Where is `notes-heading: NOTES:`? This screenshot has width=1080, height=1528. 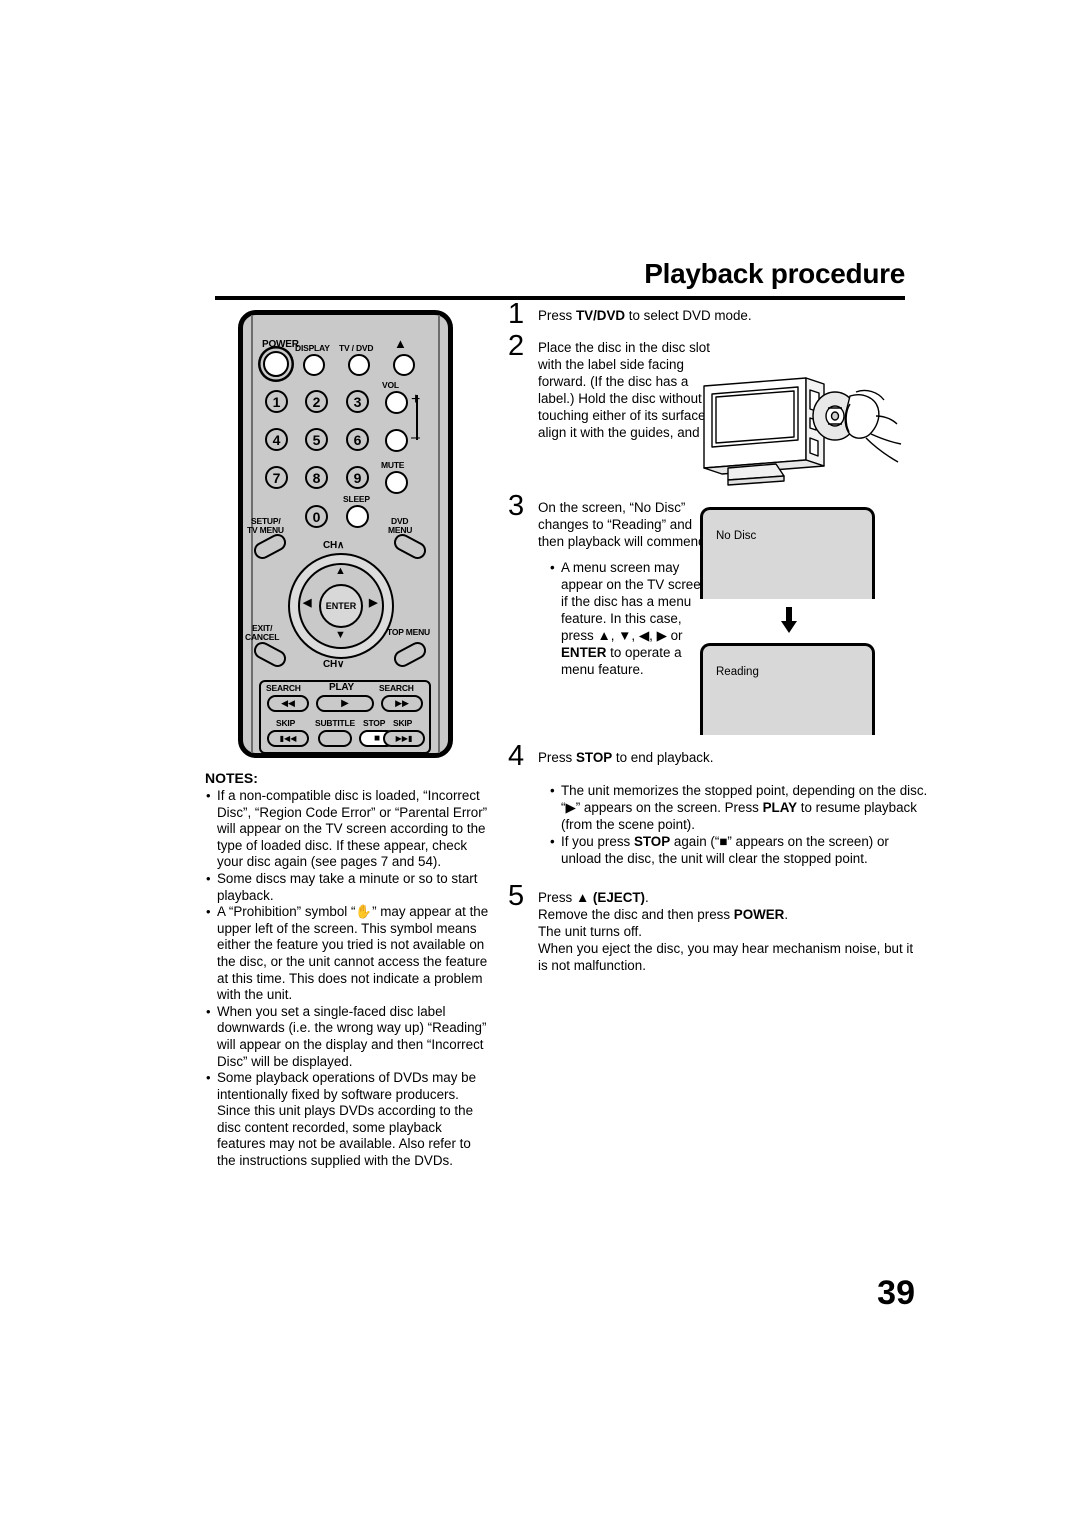
notes-heading: NOTES: is located at coordinates (231, 778).